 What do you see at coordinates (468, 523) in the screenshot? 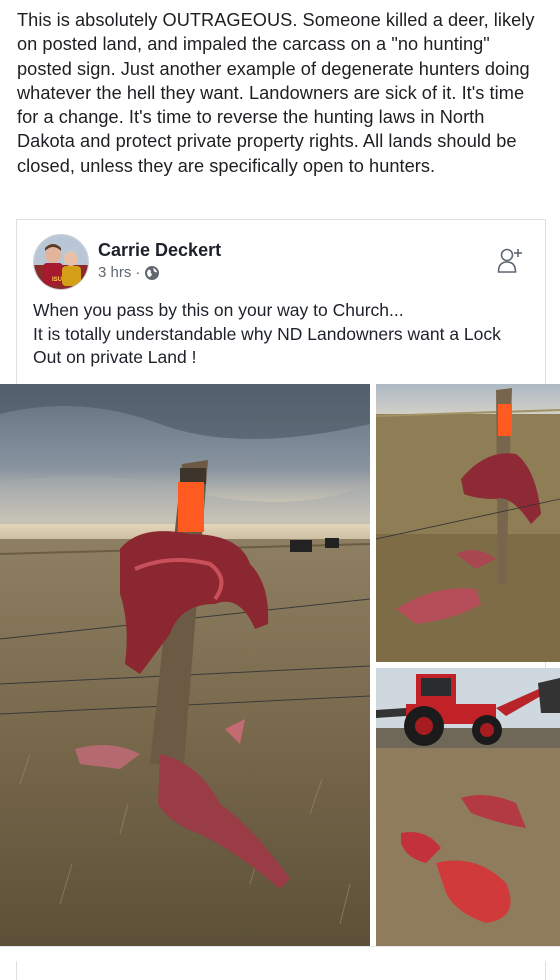
I see `carcass-on-post-closeup-photo` at bounding box center [468, 523].